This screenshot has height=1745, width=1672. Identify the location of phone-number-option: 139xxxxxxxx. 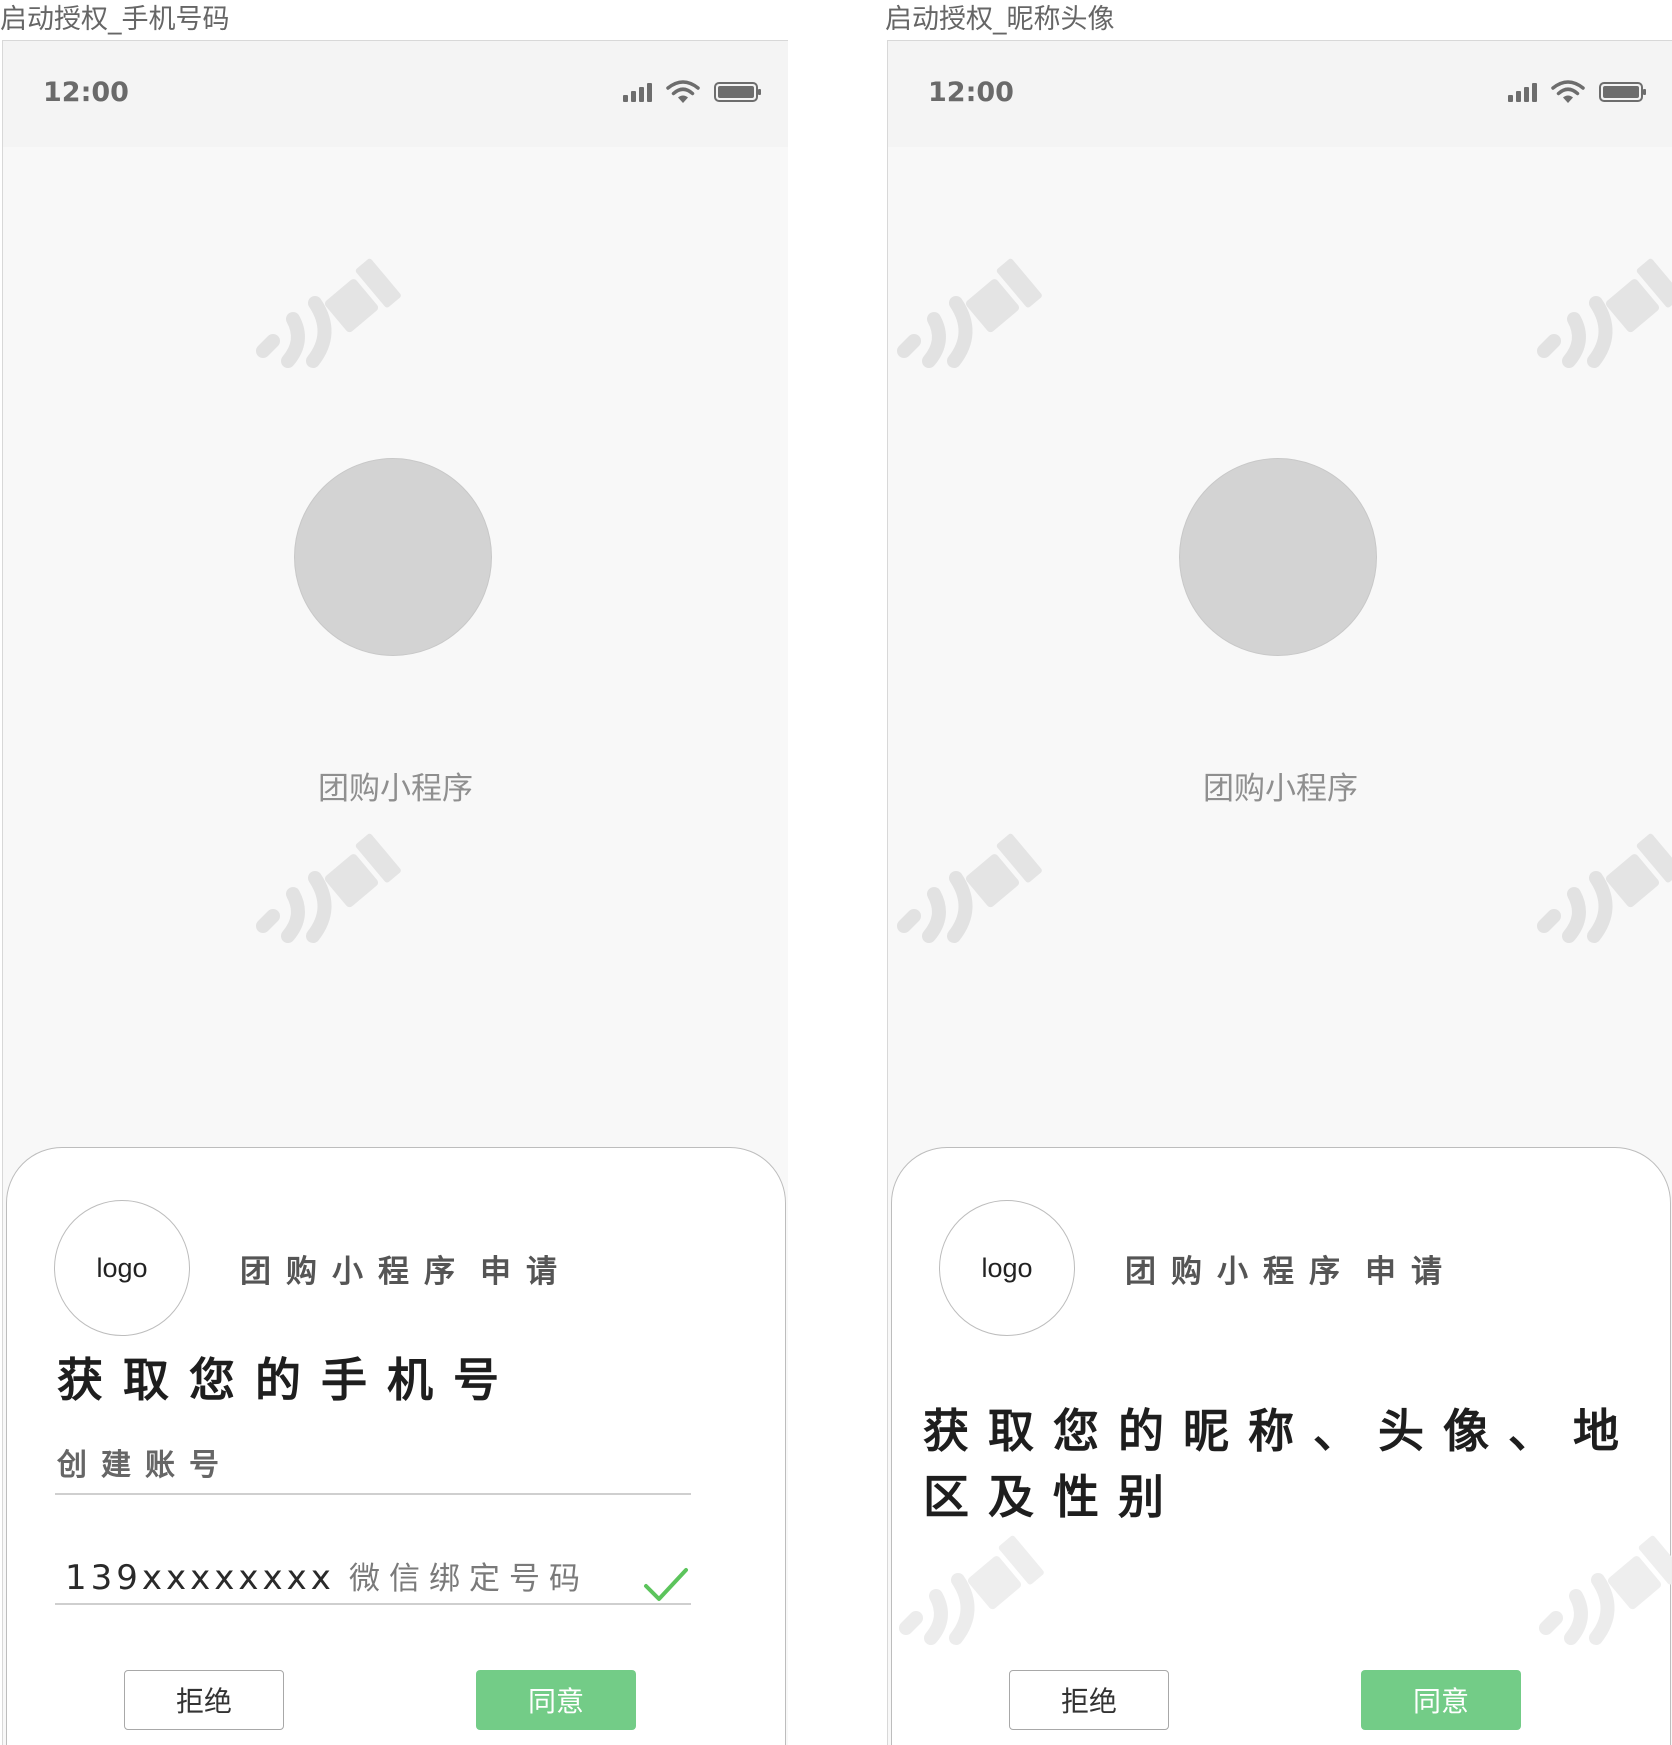
(200, 1578).